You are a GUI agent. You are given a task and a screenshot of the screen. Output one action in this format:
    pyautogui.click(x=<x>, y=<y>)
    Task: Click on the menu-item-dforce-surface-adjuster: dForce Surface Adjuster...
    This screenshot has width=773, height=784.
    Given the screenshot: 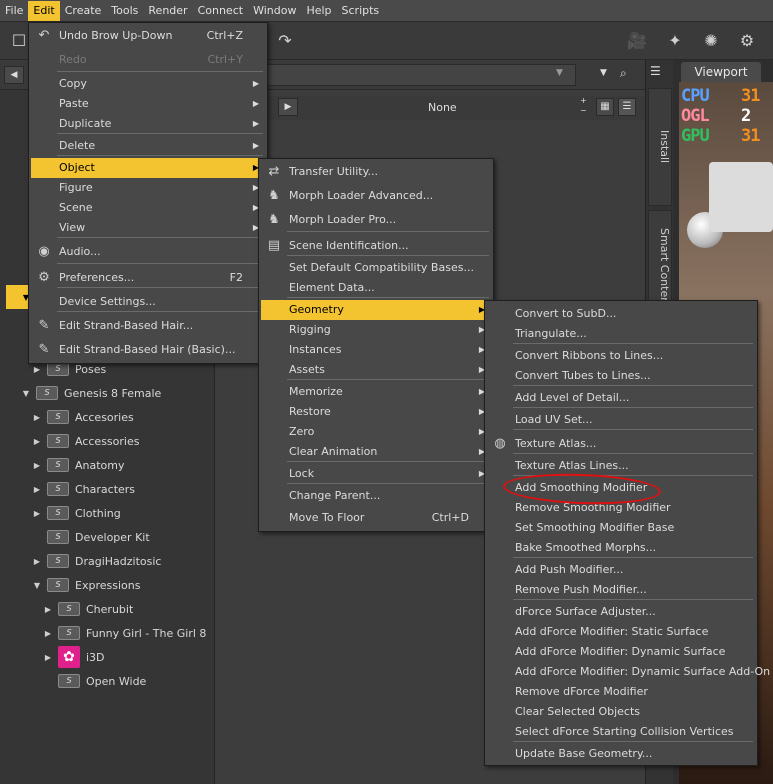 What is the action you would take?
    pyautogui.click(x=621, y=612)
    